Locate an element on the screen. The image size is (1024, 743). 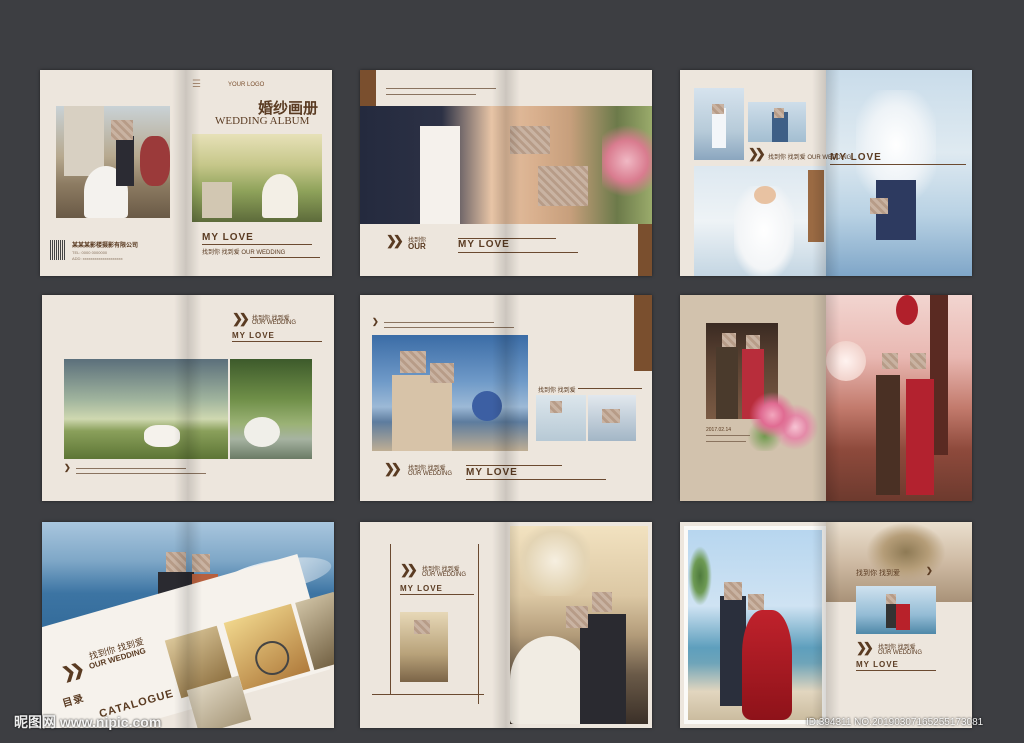
album-title-en: WEDDING ALBUM is located at coordinates (262, 121).